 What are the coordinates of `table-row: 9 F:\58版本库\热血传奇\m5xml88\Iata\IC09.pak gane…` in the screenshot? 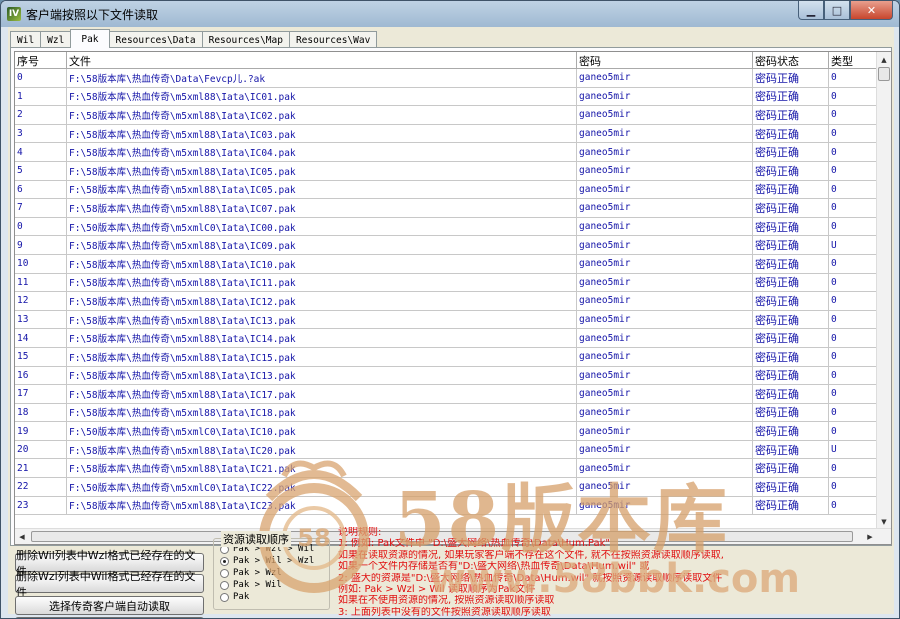 It's located at (446, 245).